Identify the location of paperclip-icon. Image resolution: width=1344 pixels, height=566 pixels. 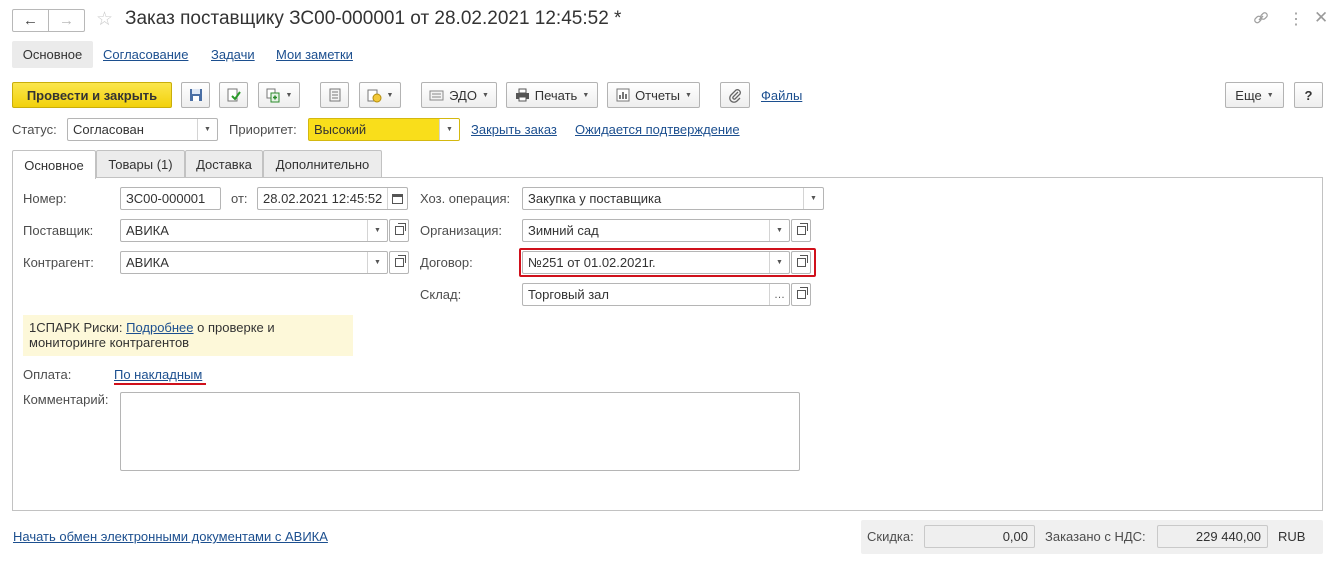
(735, 95).